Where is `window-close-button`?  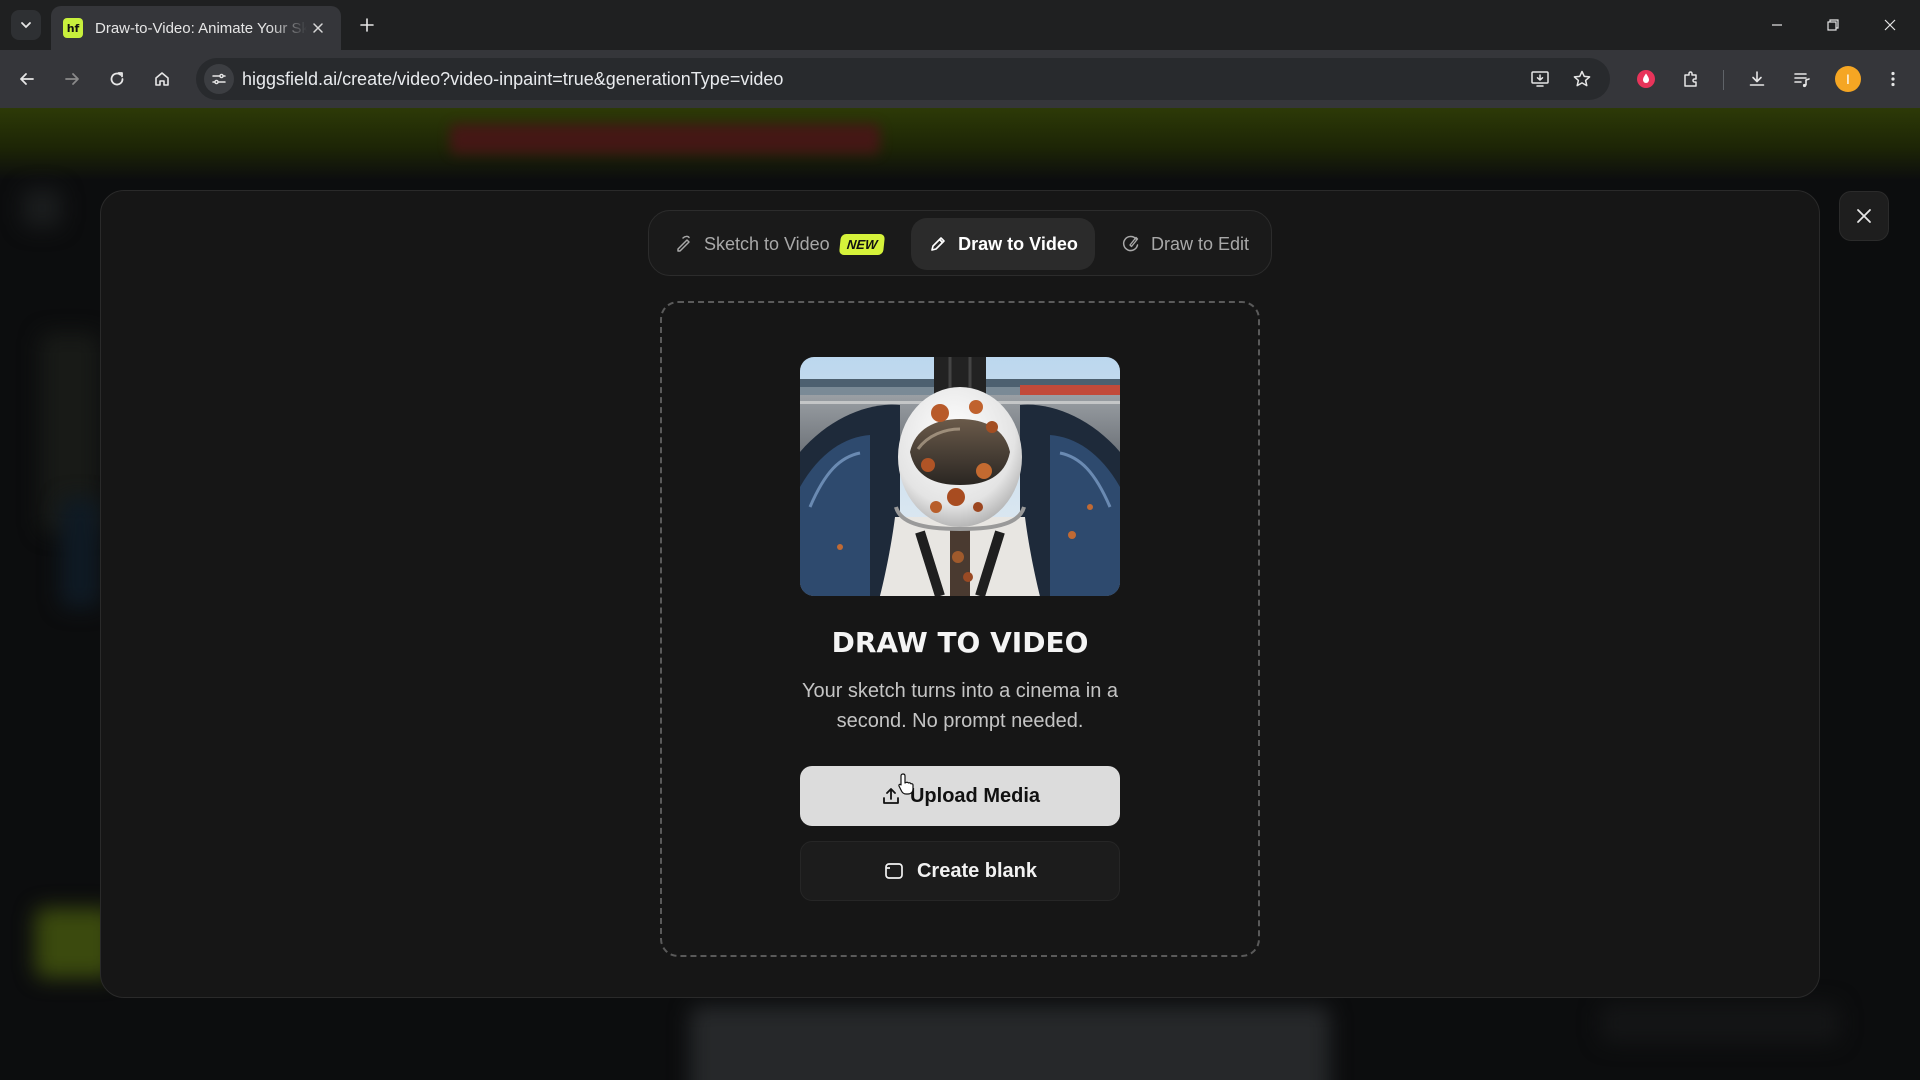
window-close-button is located at coordinates (1890, 25).